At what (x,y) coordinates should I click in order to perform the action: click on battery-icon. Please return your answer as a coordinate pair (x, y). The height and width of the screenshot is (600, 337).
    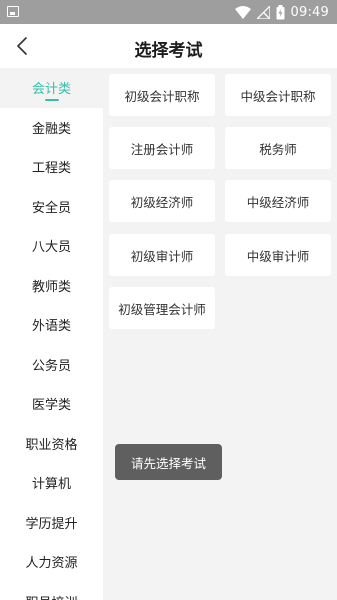
    Looking at the image, I should click on (280, 11).